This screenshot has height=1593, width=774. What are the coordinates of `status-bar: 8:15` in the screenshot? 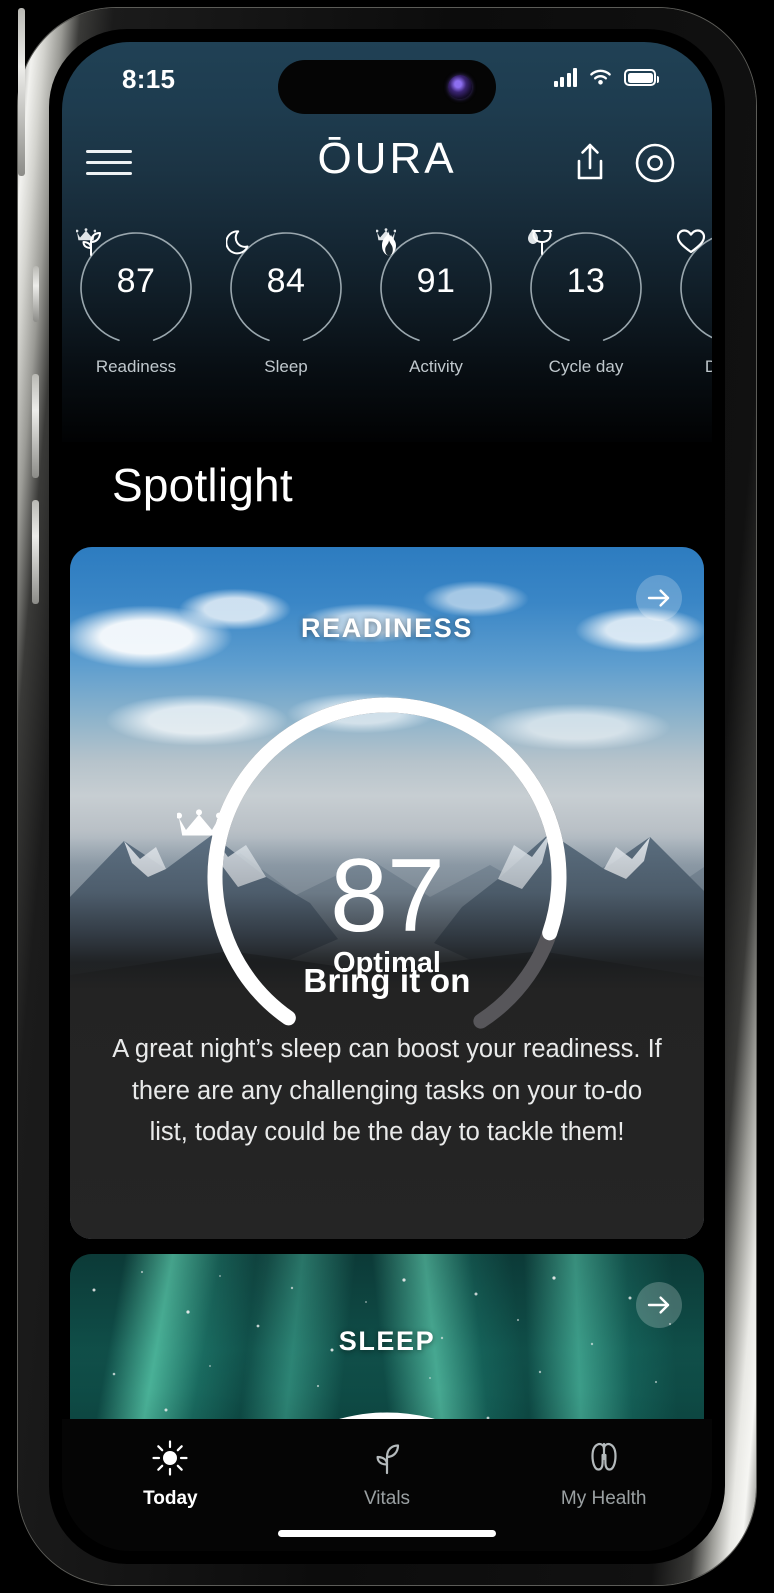 It's located at (387, 79).